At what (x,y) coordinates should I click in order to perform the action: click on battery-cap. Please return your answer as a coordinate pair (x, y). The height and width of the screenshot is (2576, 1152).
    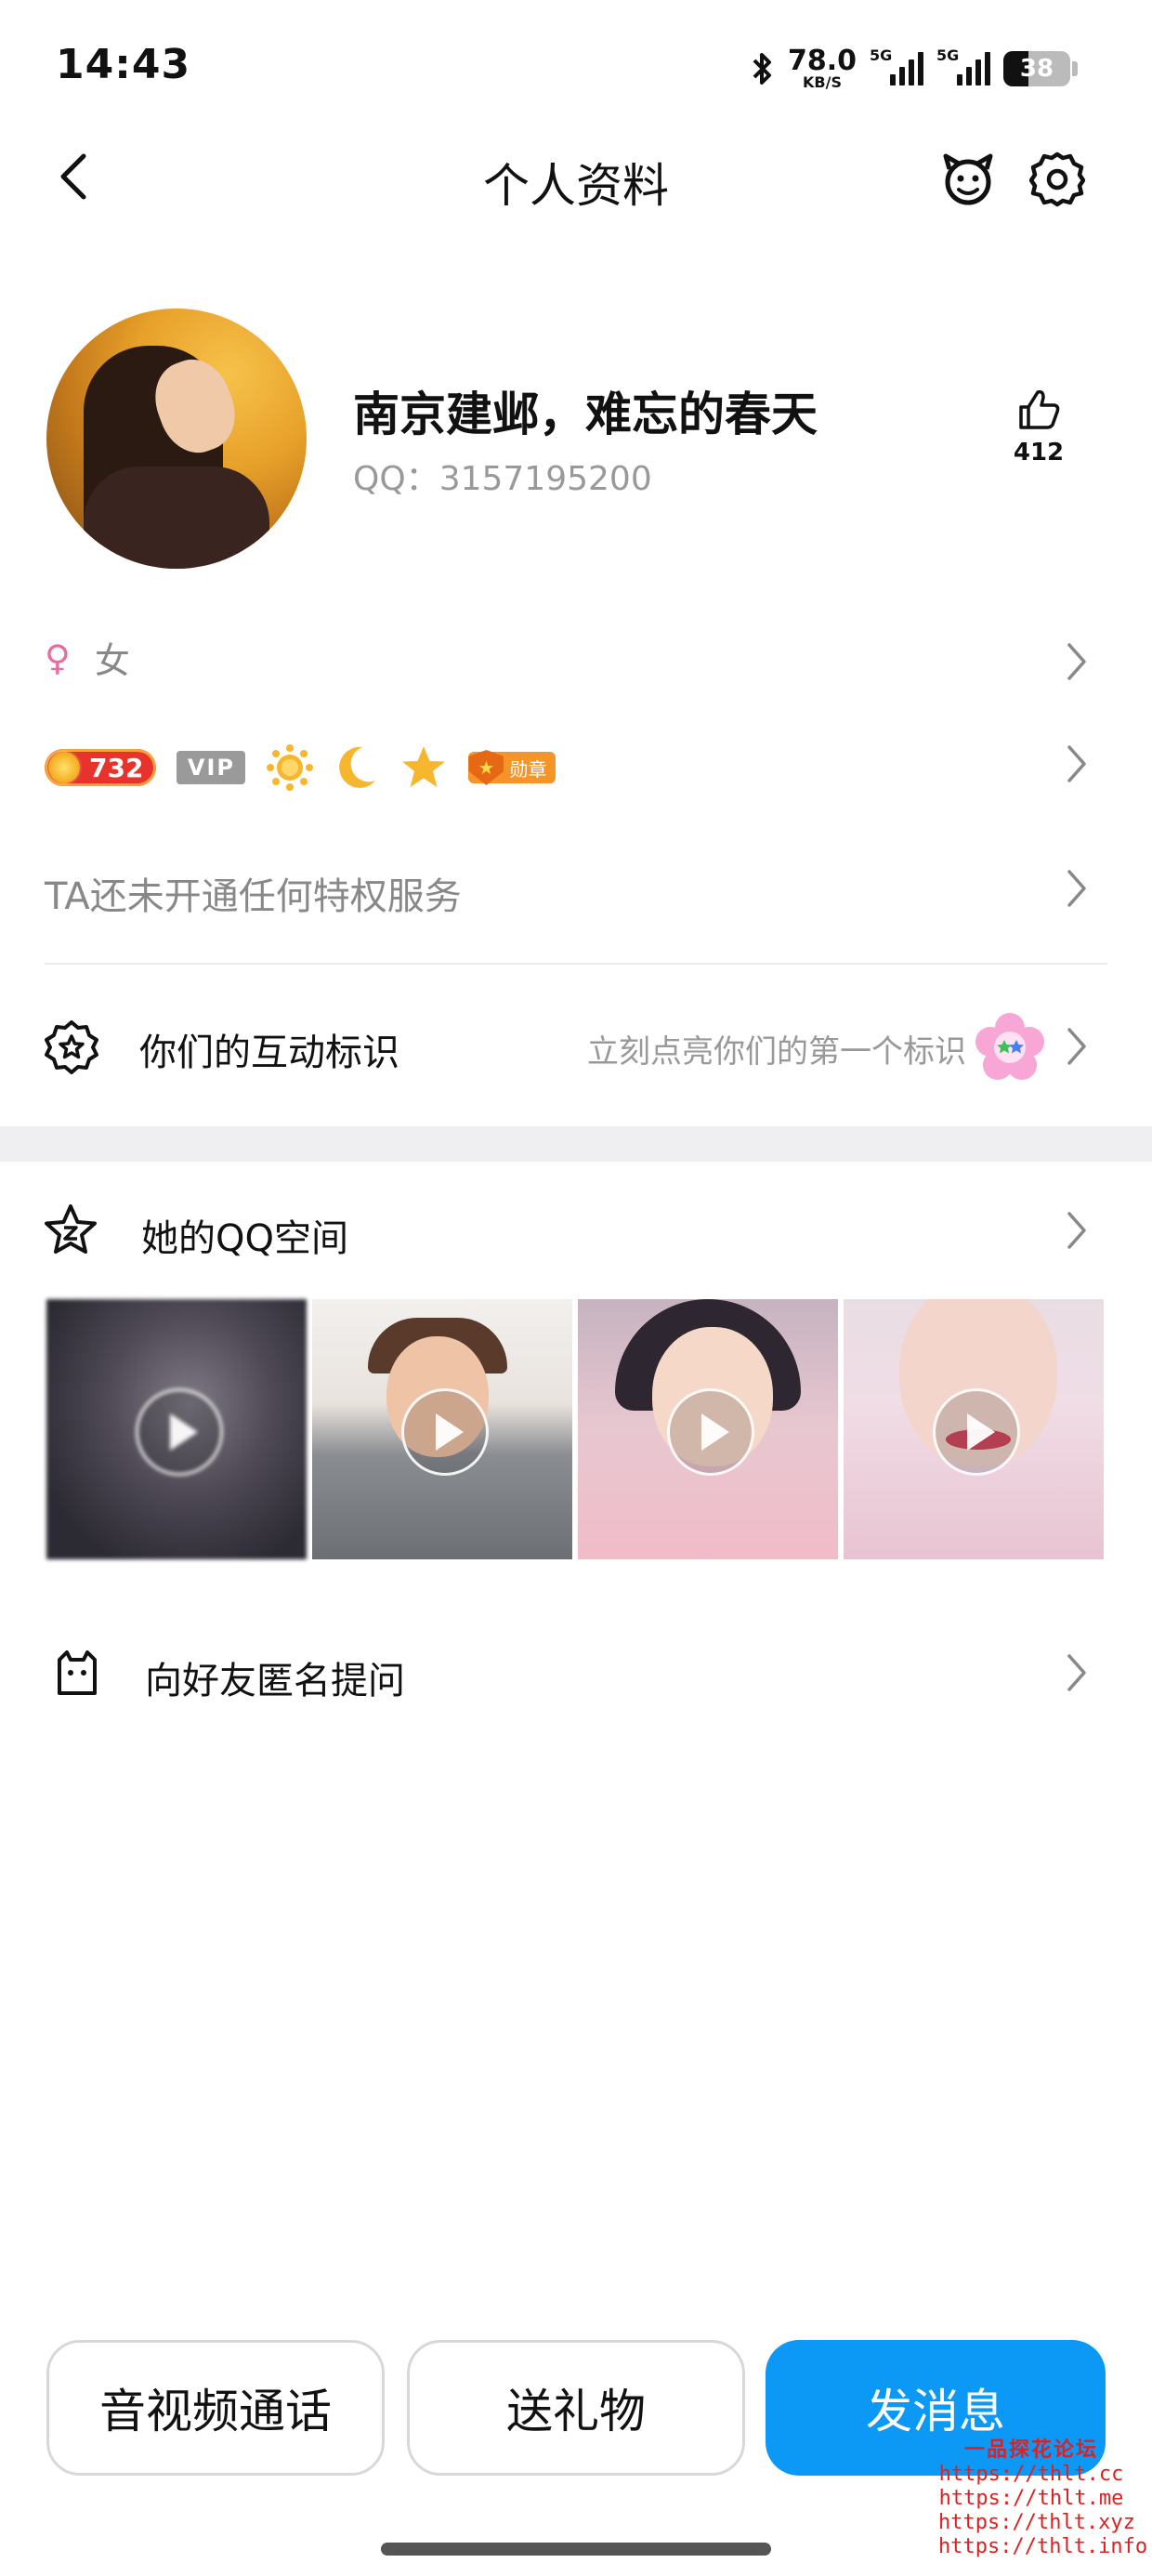
    Looking at the image, I should click on (1075, 68).